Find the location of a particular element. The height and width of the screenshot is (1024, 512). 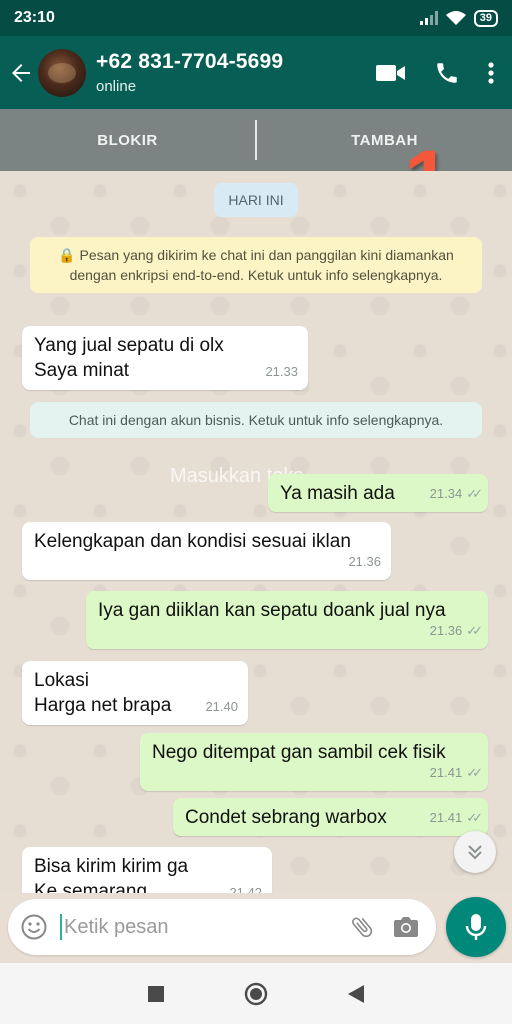

contact-avatar is located at coordinates (62, 72).